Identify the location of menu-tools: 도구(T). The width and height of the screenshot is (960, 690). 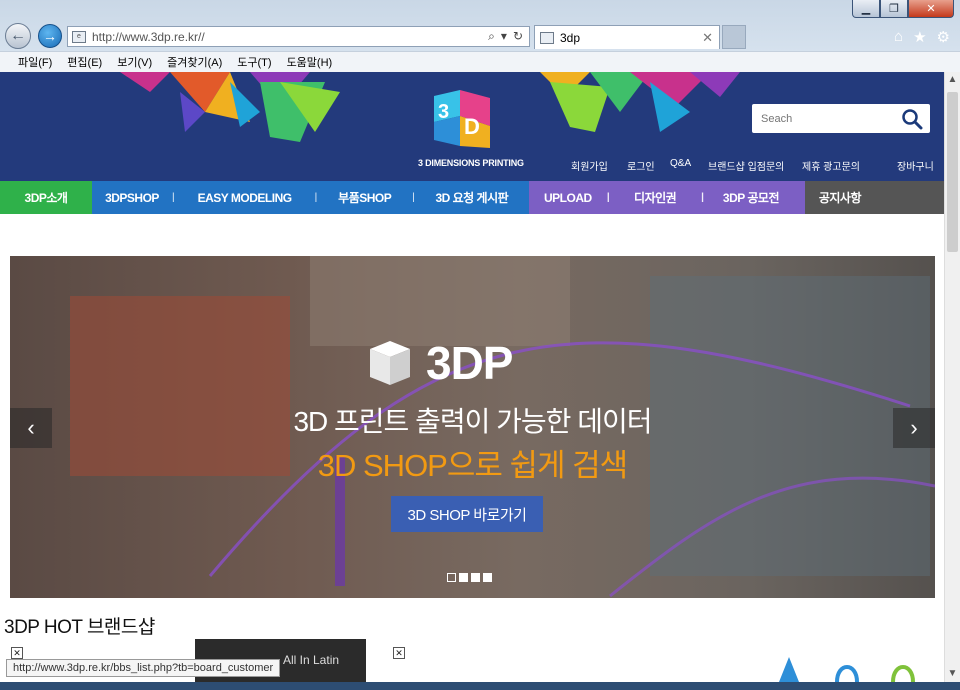
(254, 62).